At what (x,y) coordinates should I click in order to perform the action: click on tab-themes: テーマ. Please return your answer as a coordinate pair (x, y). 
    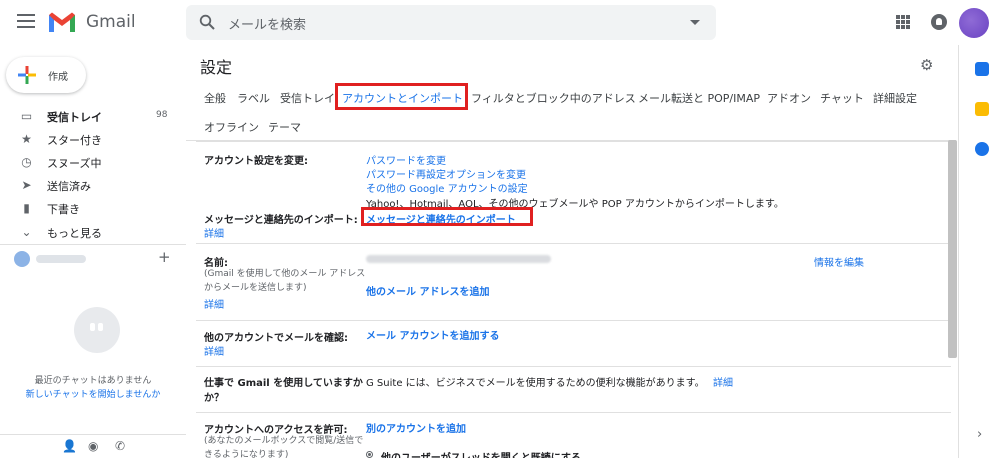
    Looking at the image, I should click on (284, 127).